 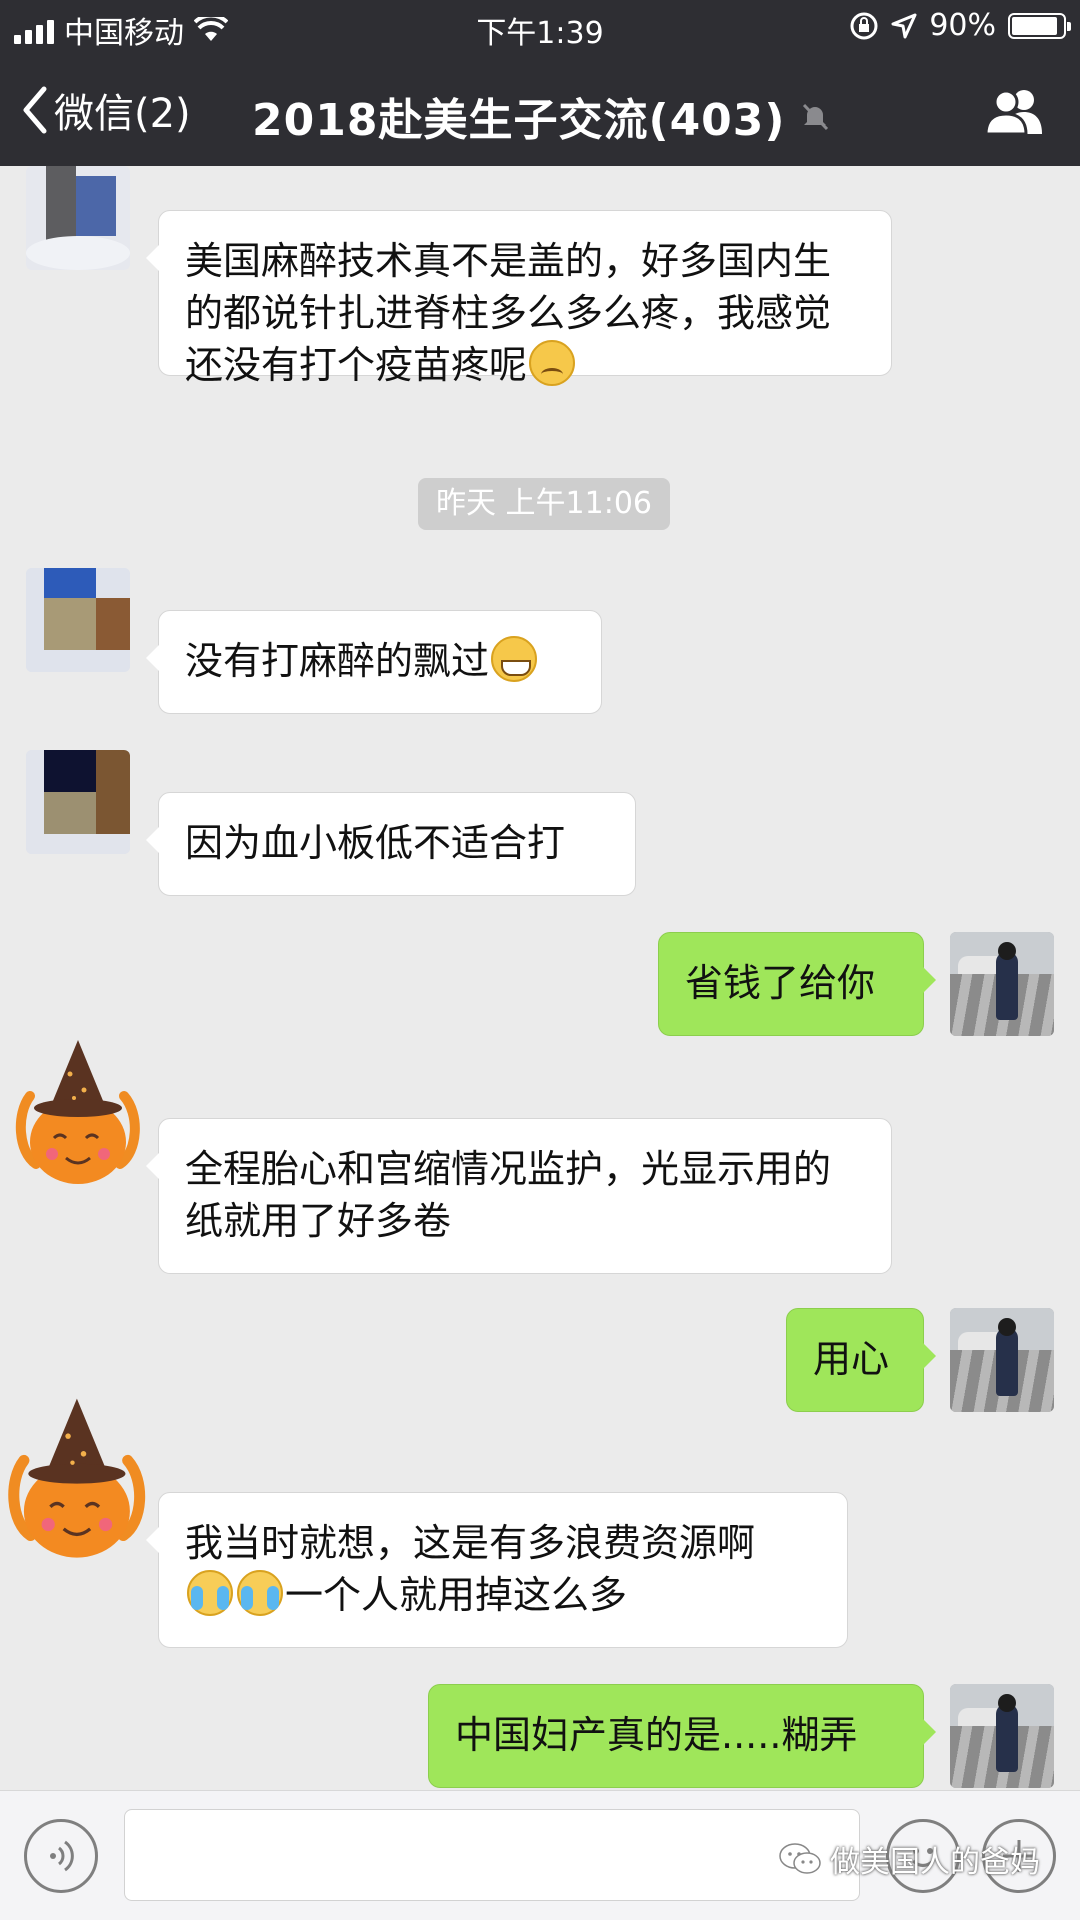 I want to click on wechat-logo-icon, so click(x=800, y=1858).